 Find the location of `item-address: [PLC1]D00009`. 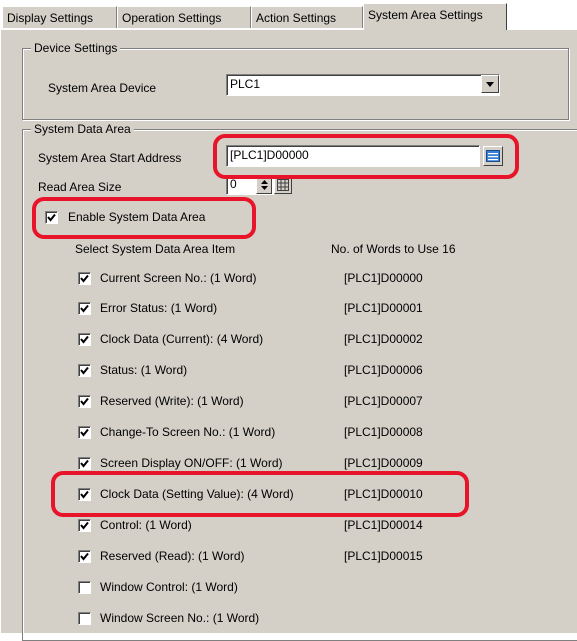

item-address: [PLC1]D00009 is located at coordinates (383, 463).